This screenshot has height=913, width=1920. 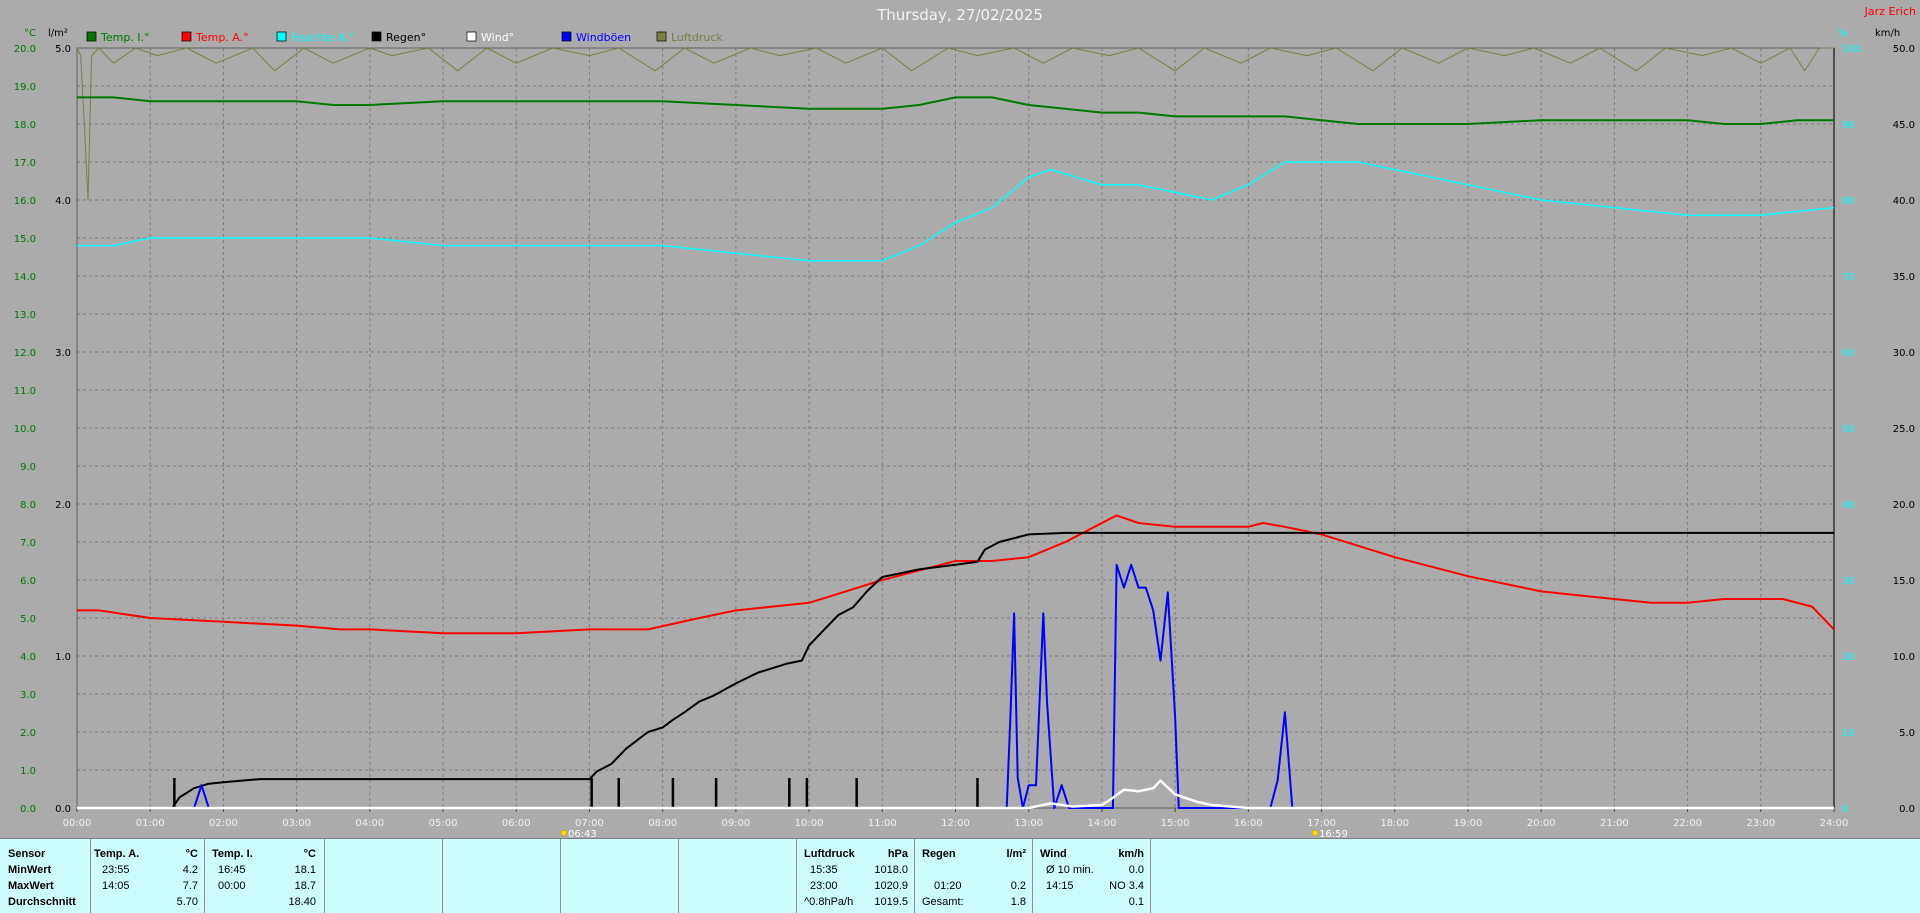 I want to click on sun-icon, so click(x=1315, y=833).